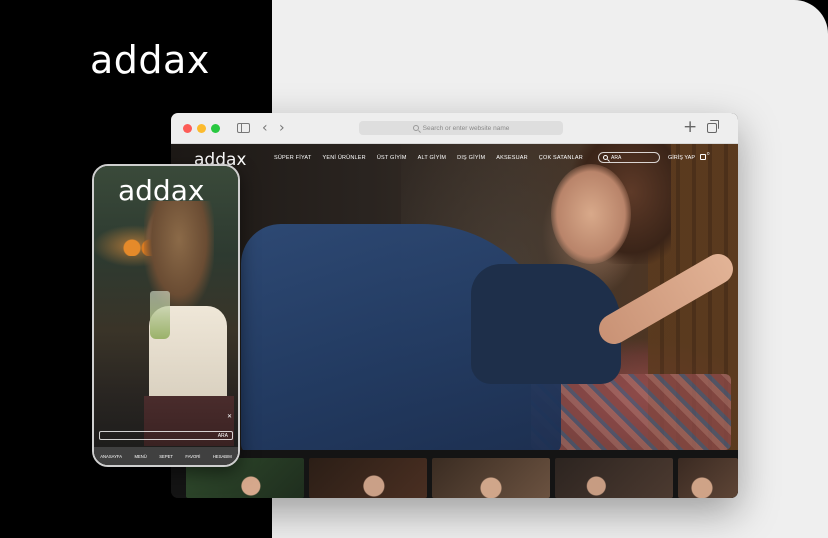  What do you see at coordinates (166, 435) in the screenshot?
I see `mobile-search-input: ARA` at bounding box center [166, 435].